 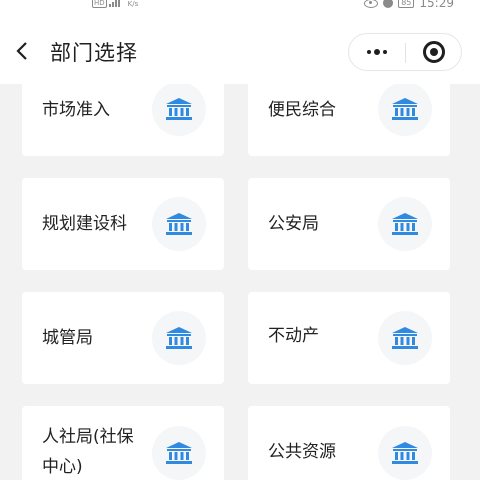 What do you see at coordinates (62, 467) in the screenshot?
I see `department-label: 中心)` at bounding box center [62, 467].